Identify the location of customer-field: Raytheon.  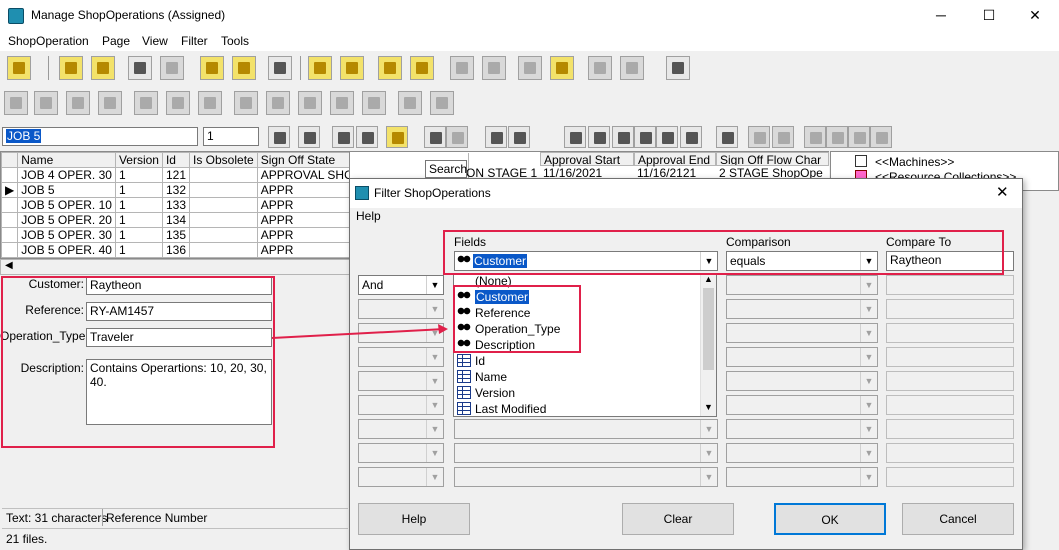
(179, 285).